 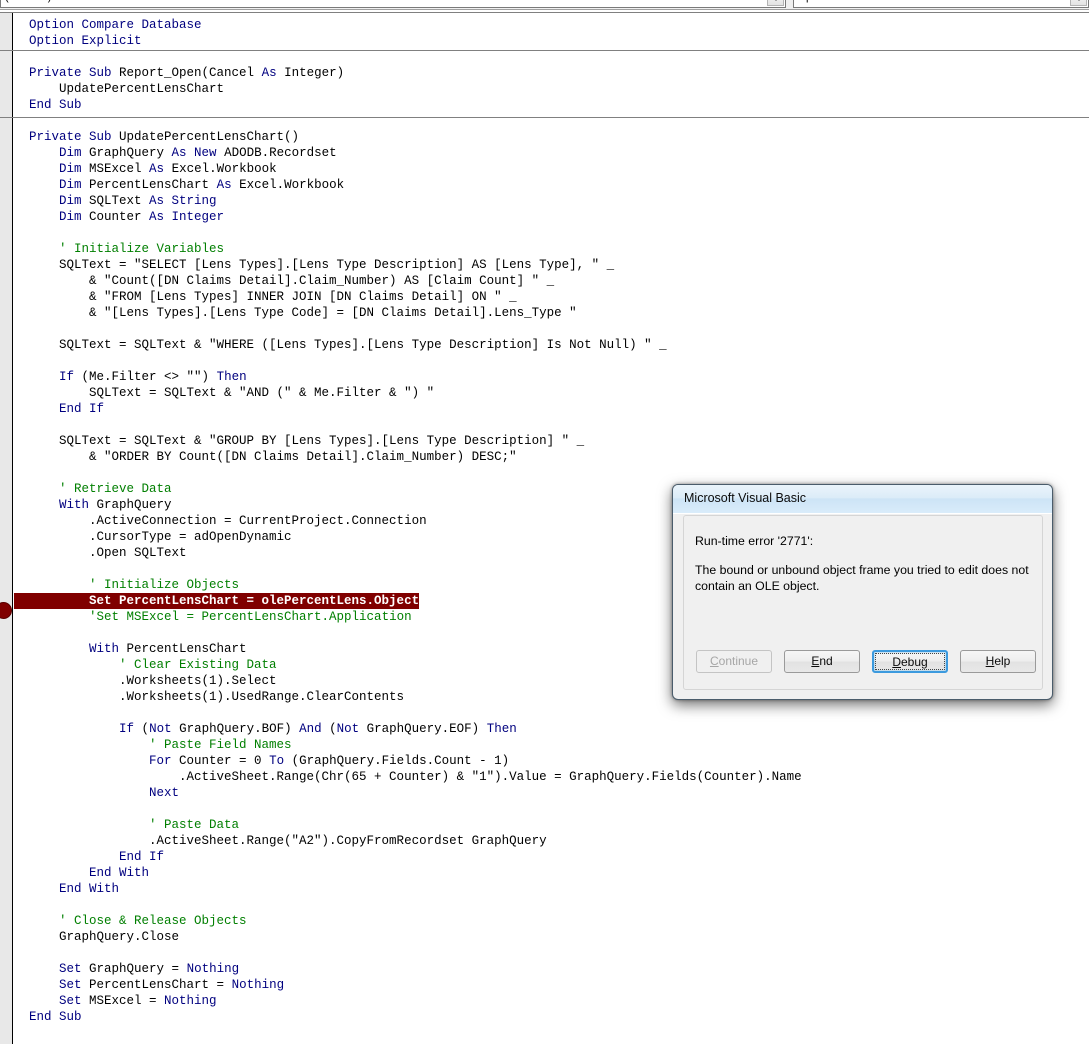 What do you see at coordinates (96, 793) in the screenshot?
I see `code-line: Next` at bounding box center [96, 793].